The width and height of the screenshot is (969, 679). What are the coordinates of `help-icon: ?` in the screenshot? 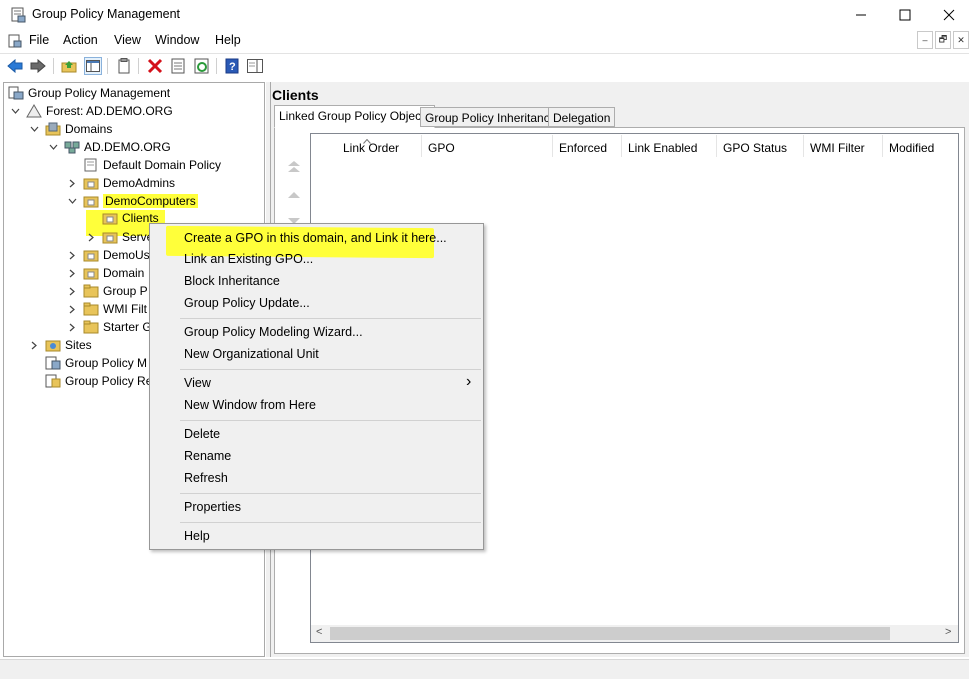 It's located at (232, 66).